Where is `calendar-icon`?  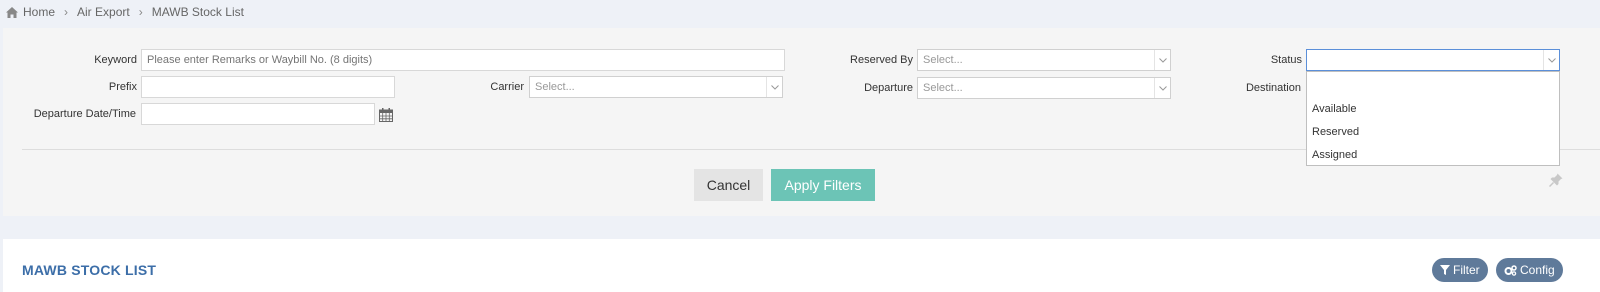 calendar-icon is located at coordinates (386, 115).